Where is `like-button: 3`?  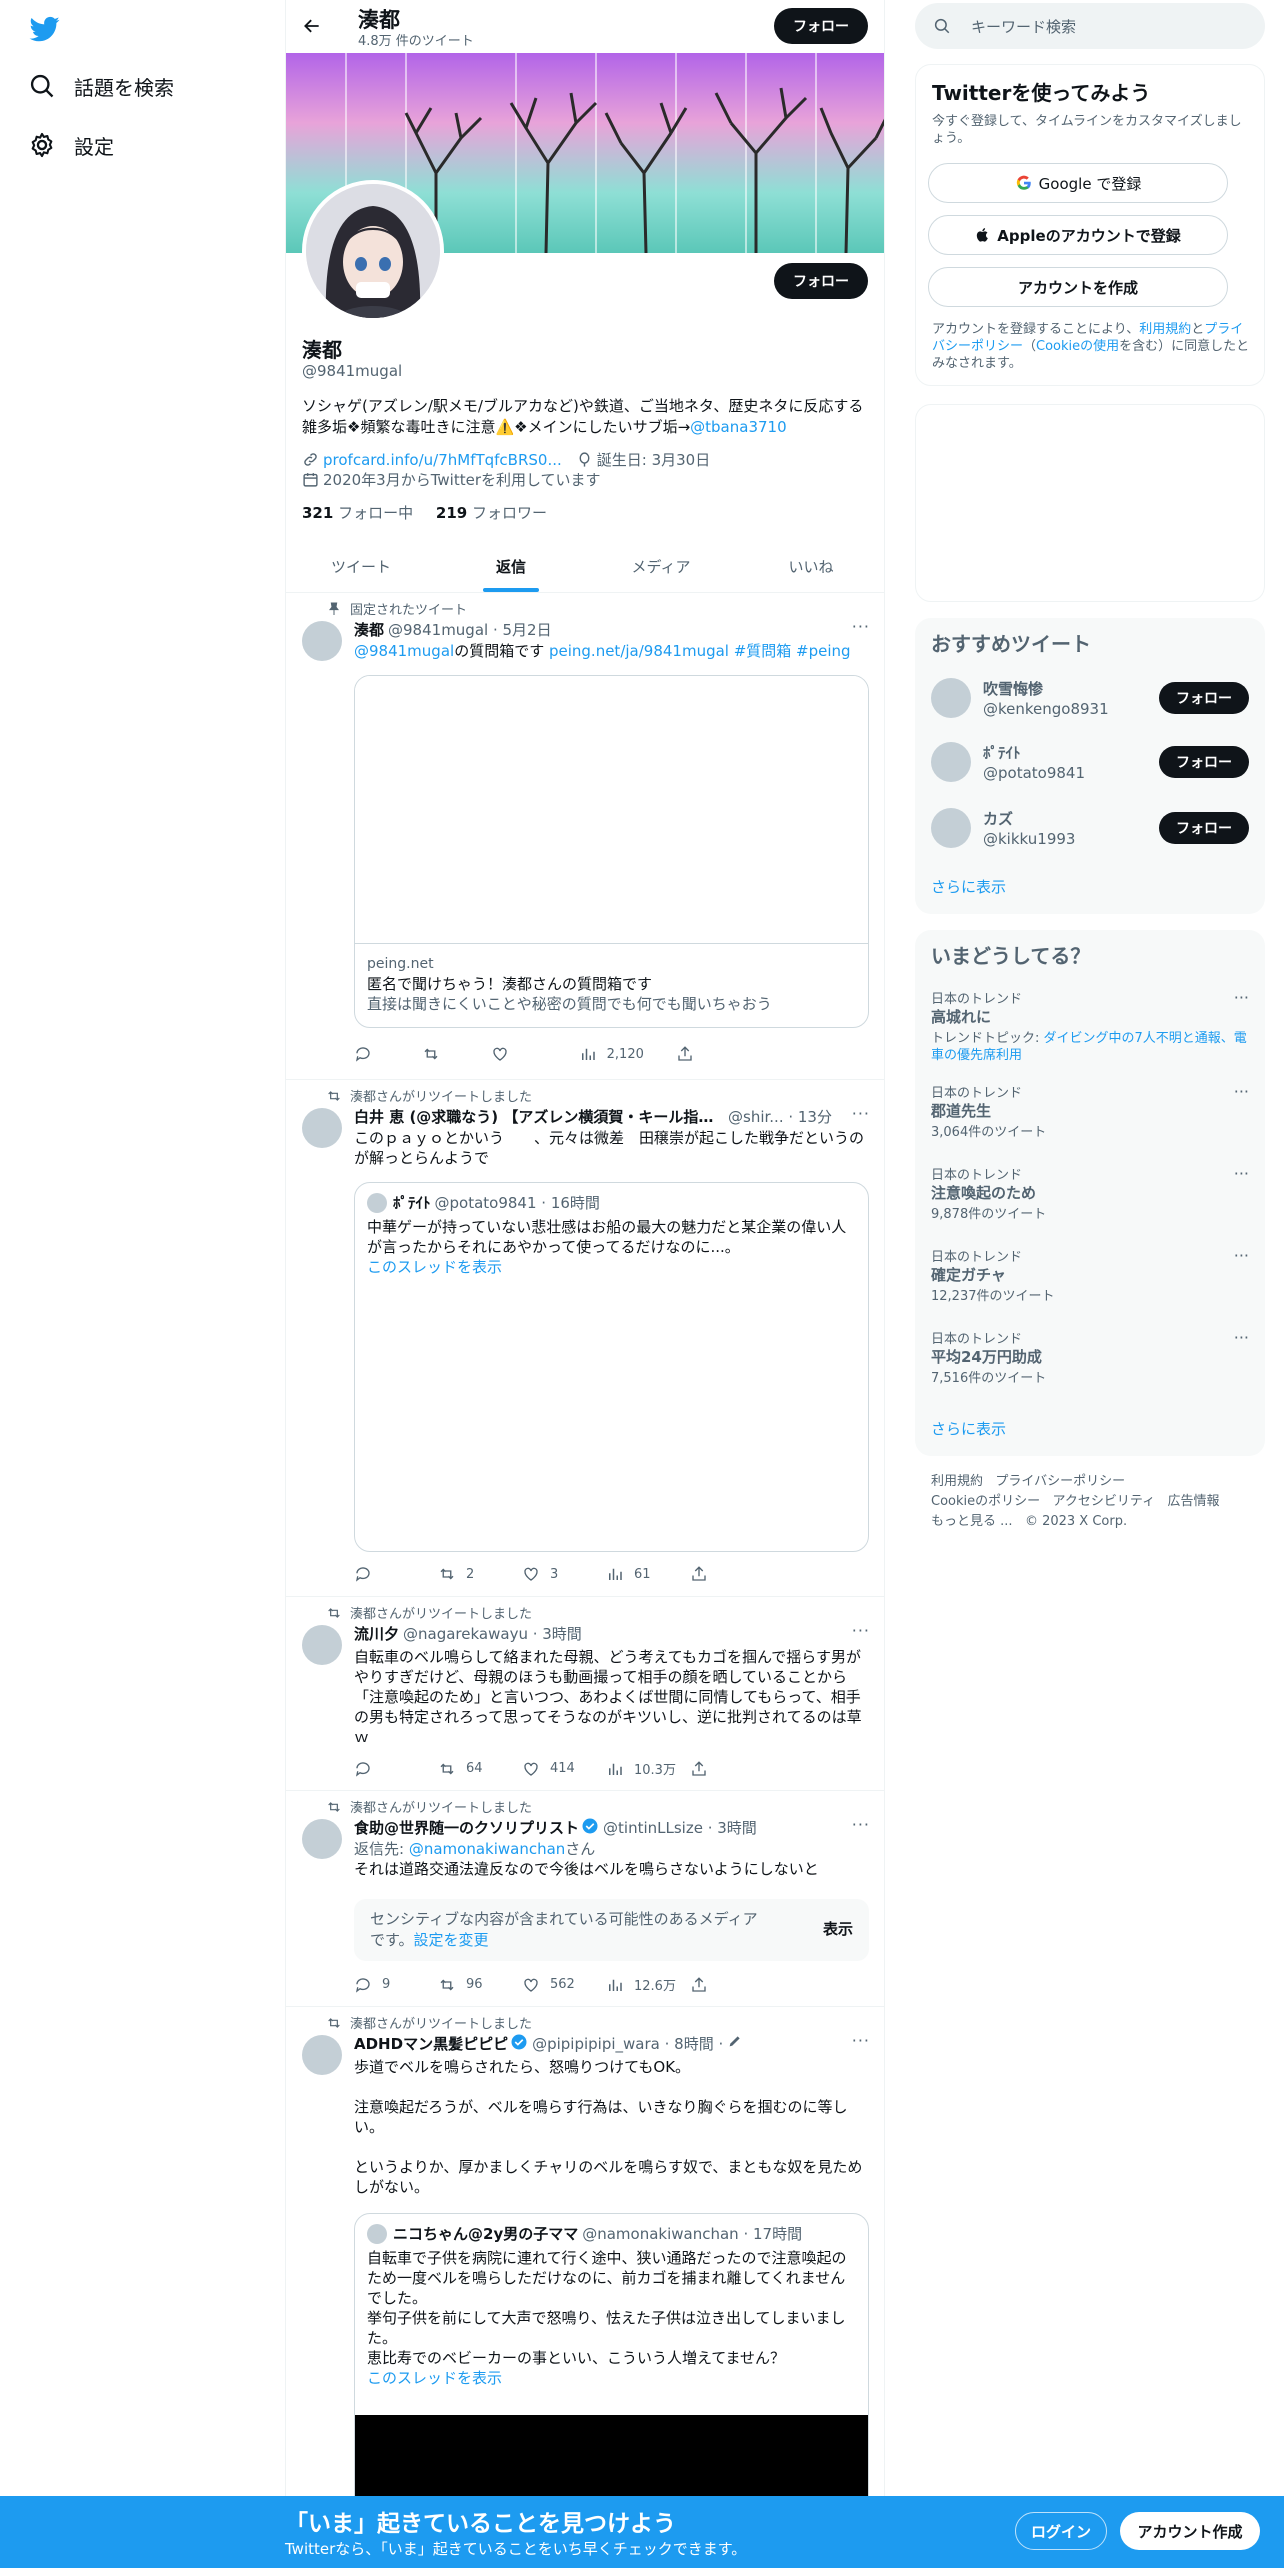
like-button: 3 is located at coordinates (564, 1574).